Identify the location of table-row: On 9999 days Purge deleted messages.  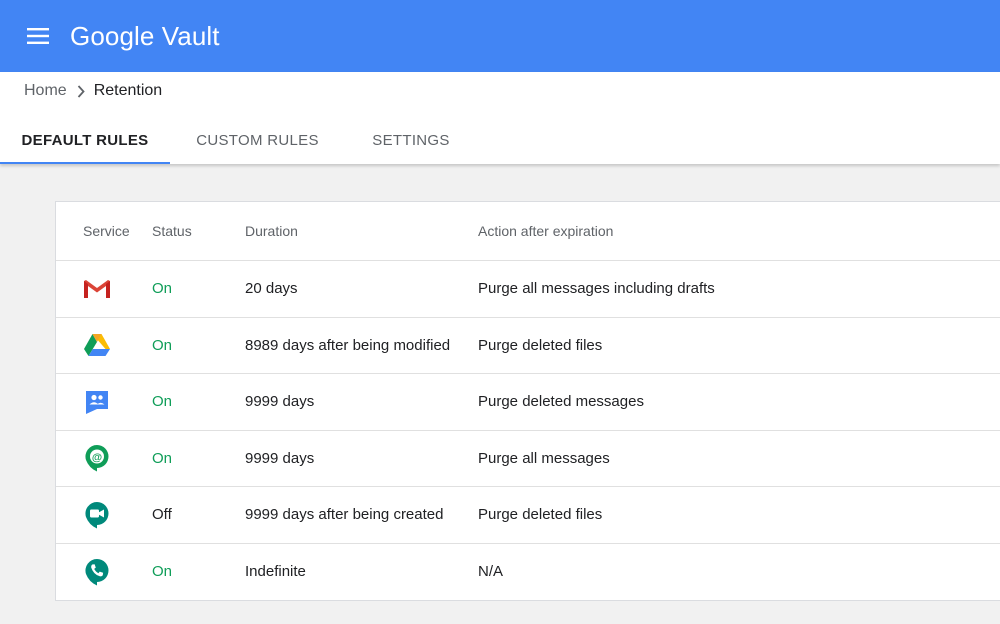
(528, 402).